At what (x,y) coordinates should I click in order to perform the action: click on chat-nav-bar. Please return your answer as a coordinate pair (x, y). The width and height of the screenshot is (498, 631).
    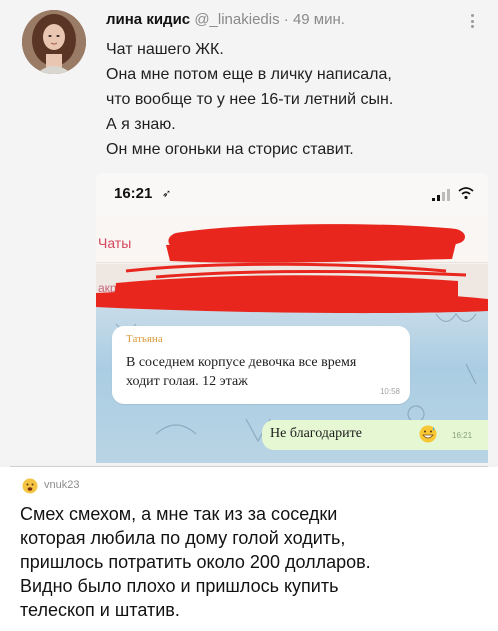
    Looking at the image, I should click on (292, 239).